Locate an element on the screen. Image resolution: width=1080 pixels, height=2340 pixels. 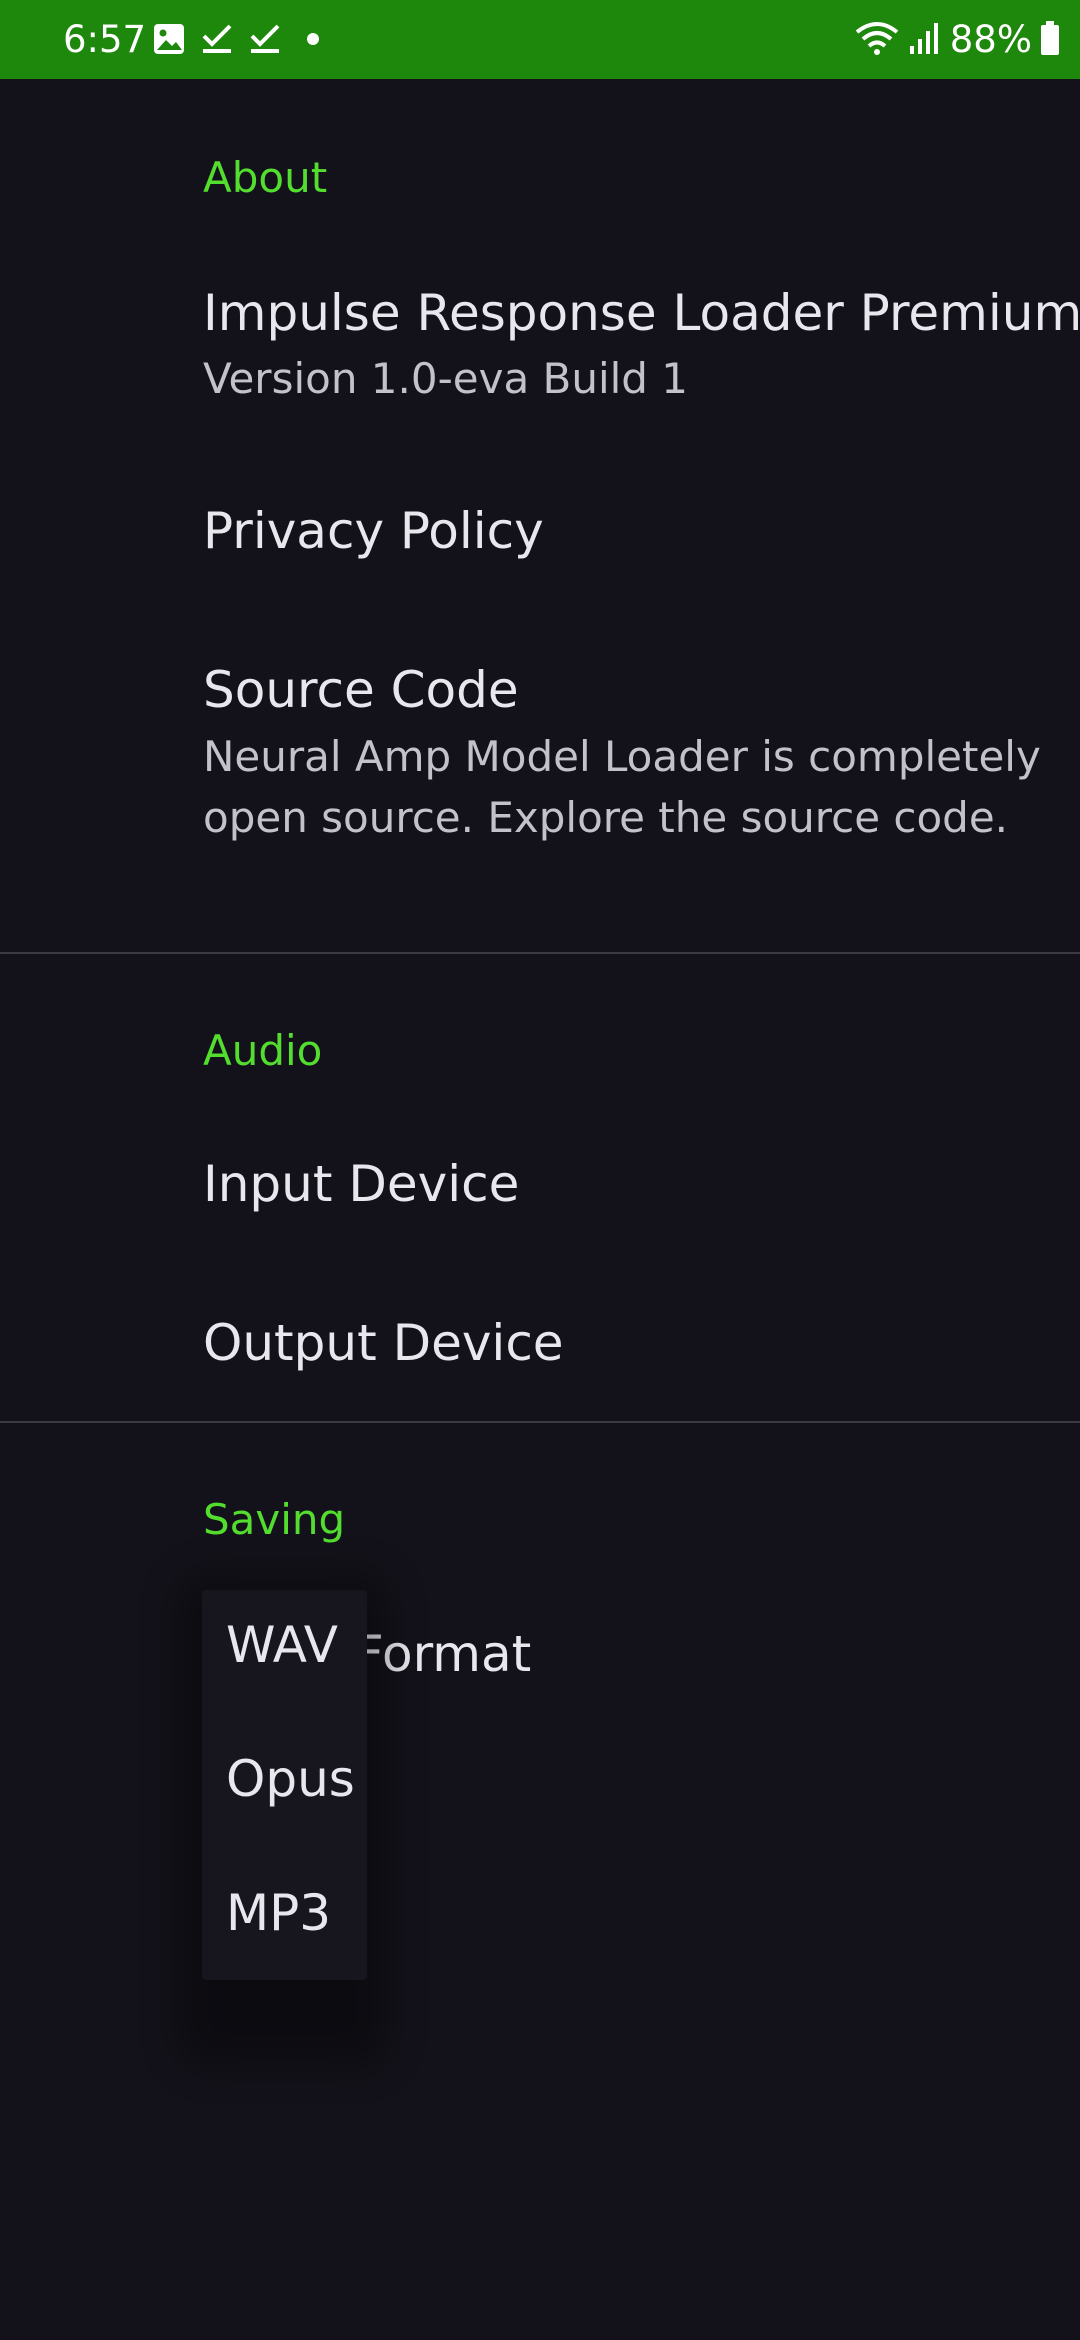
section-header-about: About is located at coordinates (265, 177).